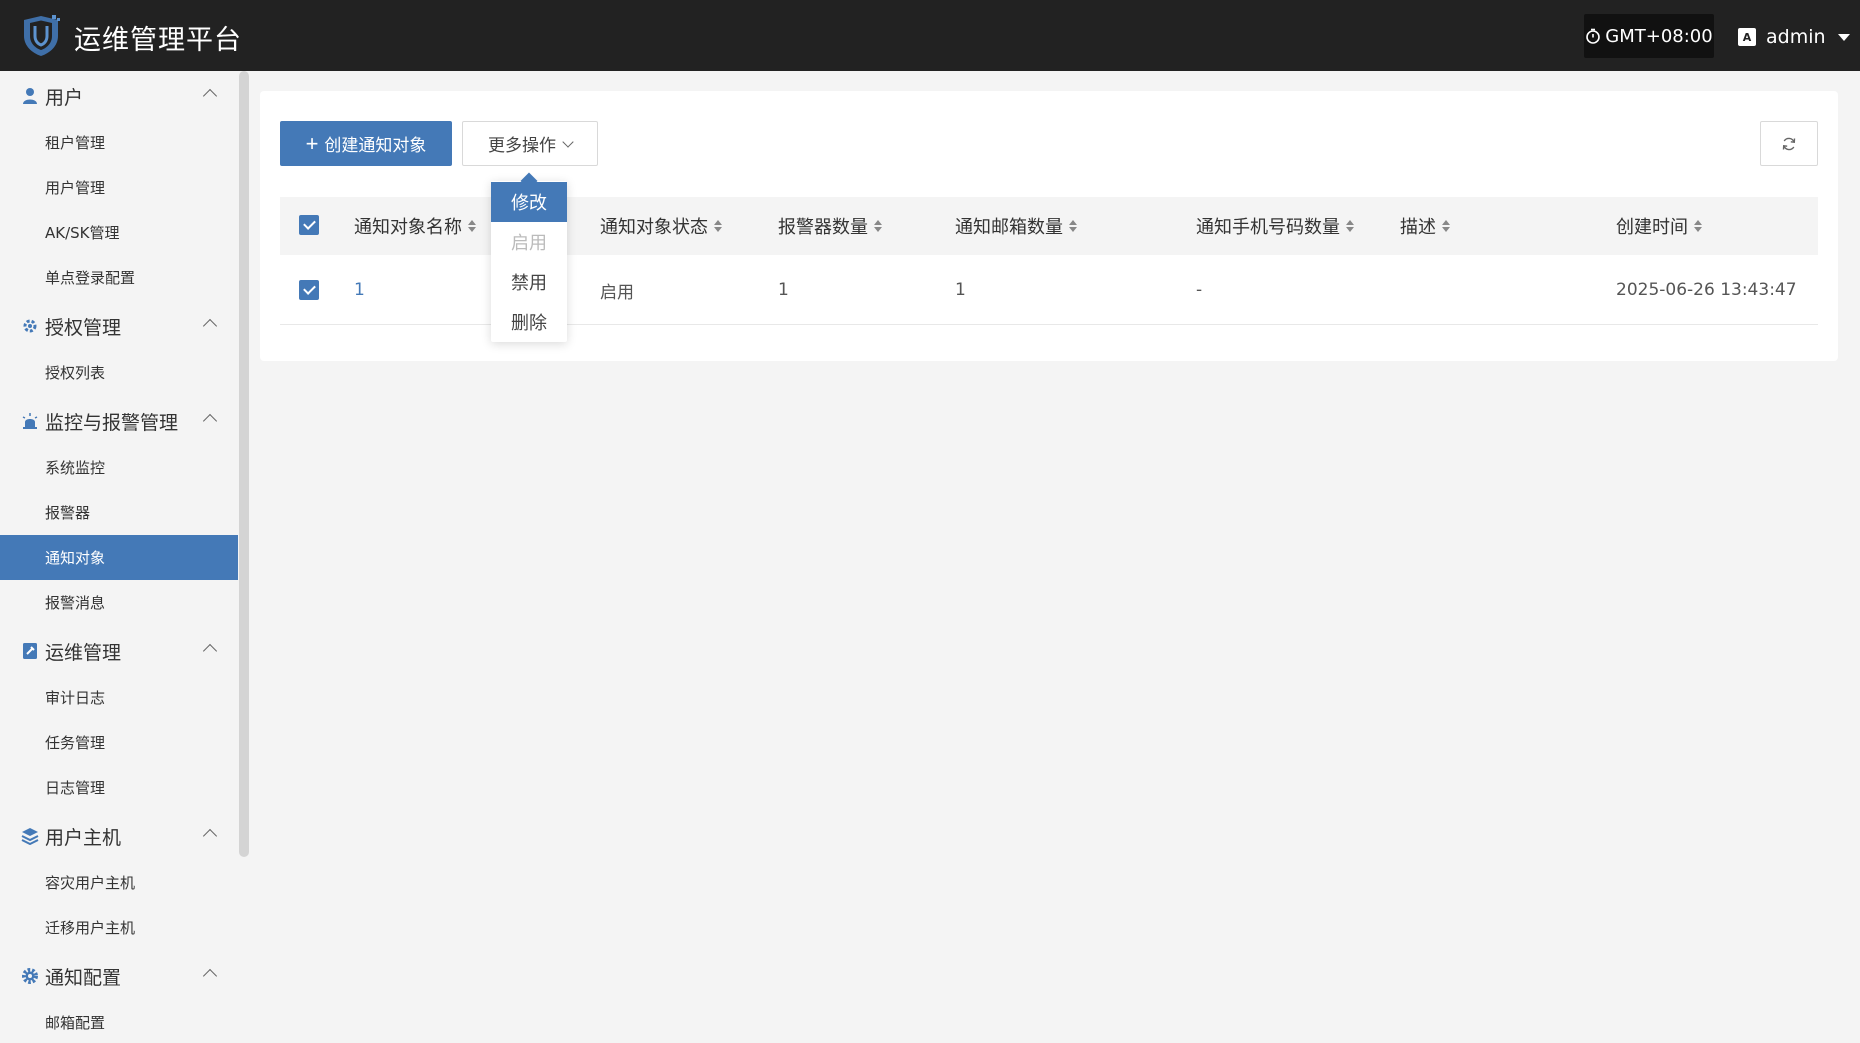 This screenshot has width=1860, height=1043. What do you see at coordinates (30, 836) in the screenshot?
I see `layers-icon` at bounding box center [30, 836].